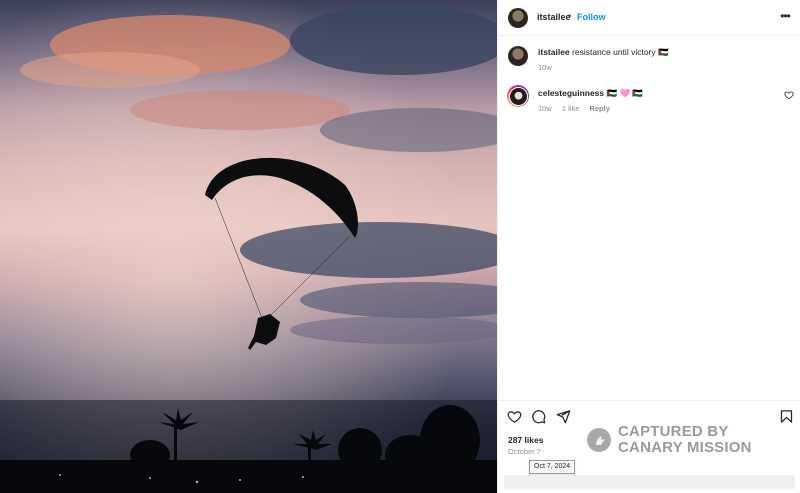 The image size is (800, 493). Describe the element at coordinates (789, 95) in the screenshot. I see `comment-like-heart-icon` at that location.